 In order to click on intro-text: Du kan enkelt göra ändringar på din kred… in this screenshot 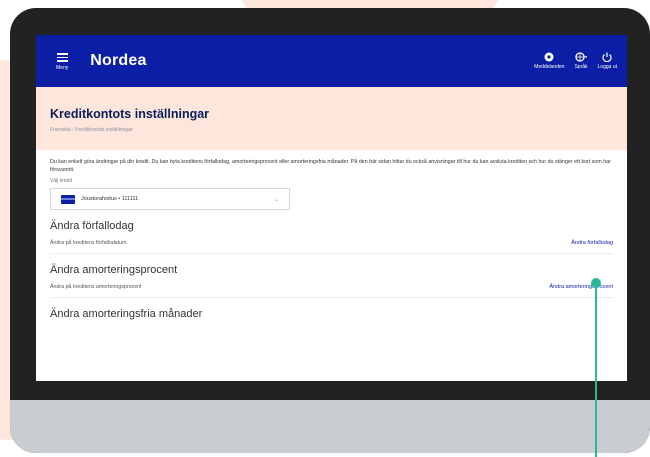, I will do `click(330, 166)`.